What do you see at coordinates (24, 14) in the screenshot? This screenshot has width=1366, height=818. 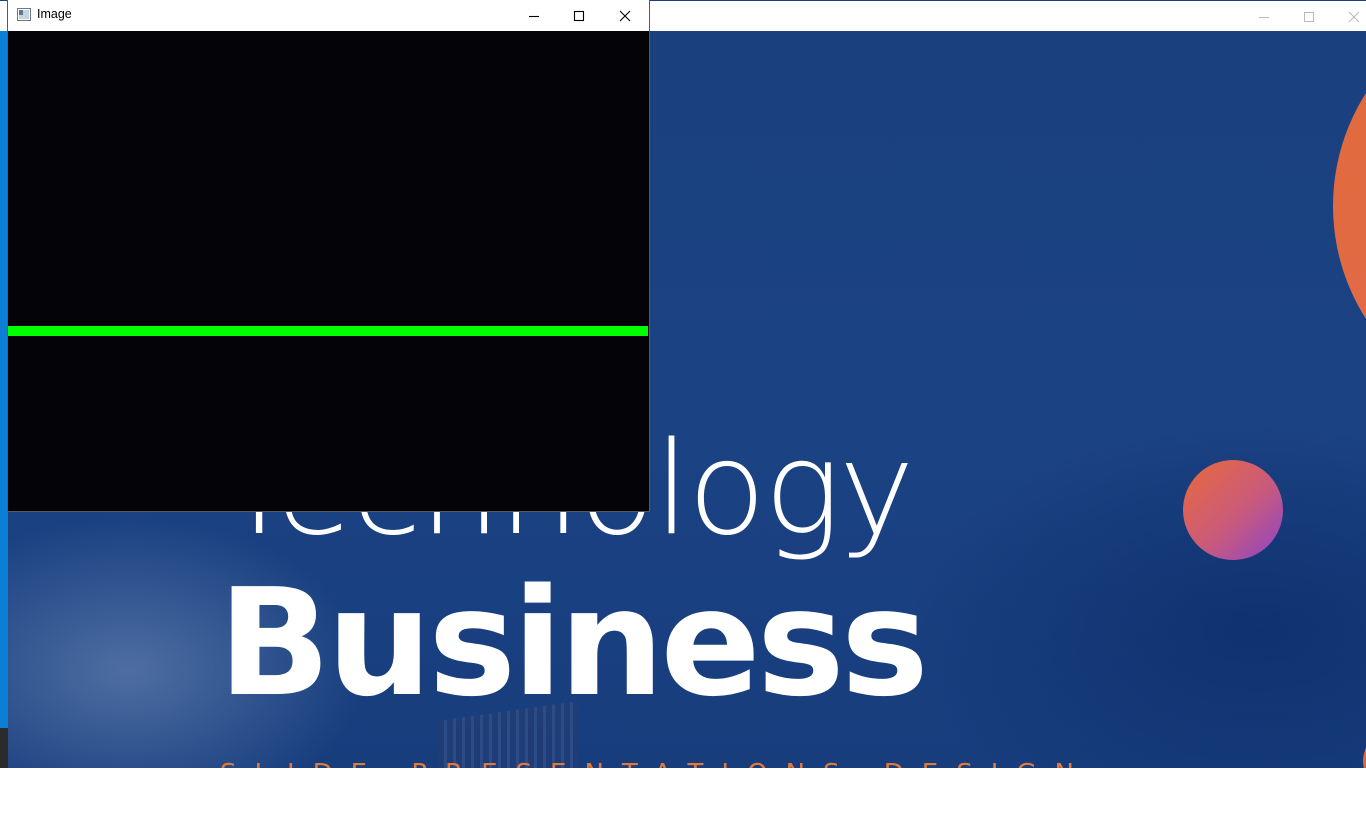 I see `app-icon` at bounding box center [24, 14].